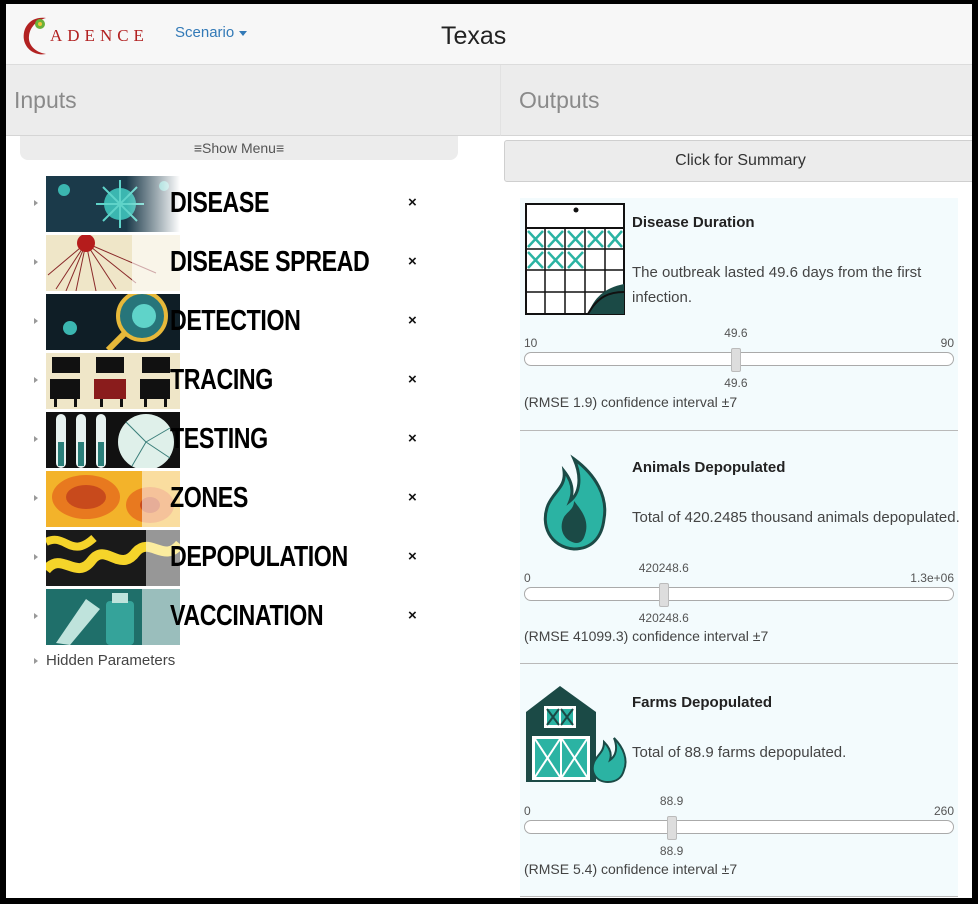  I want to click on magnifier-image, so click(113, 322).